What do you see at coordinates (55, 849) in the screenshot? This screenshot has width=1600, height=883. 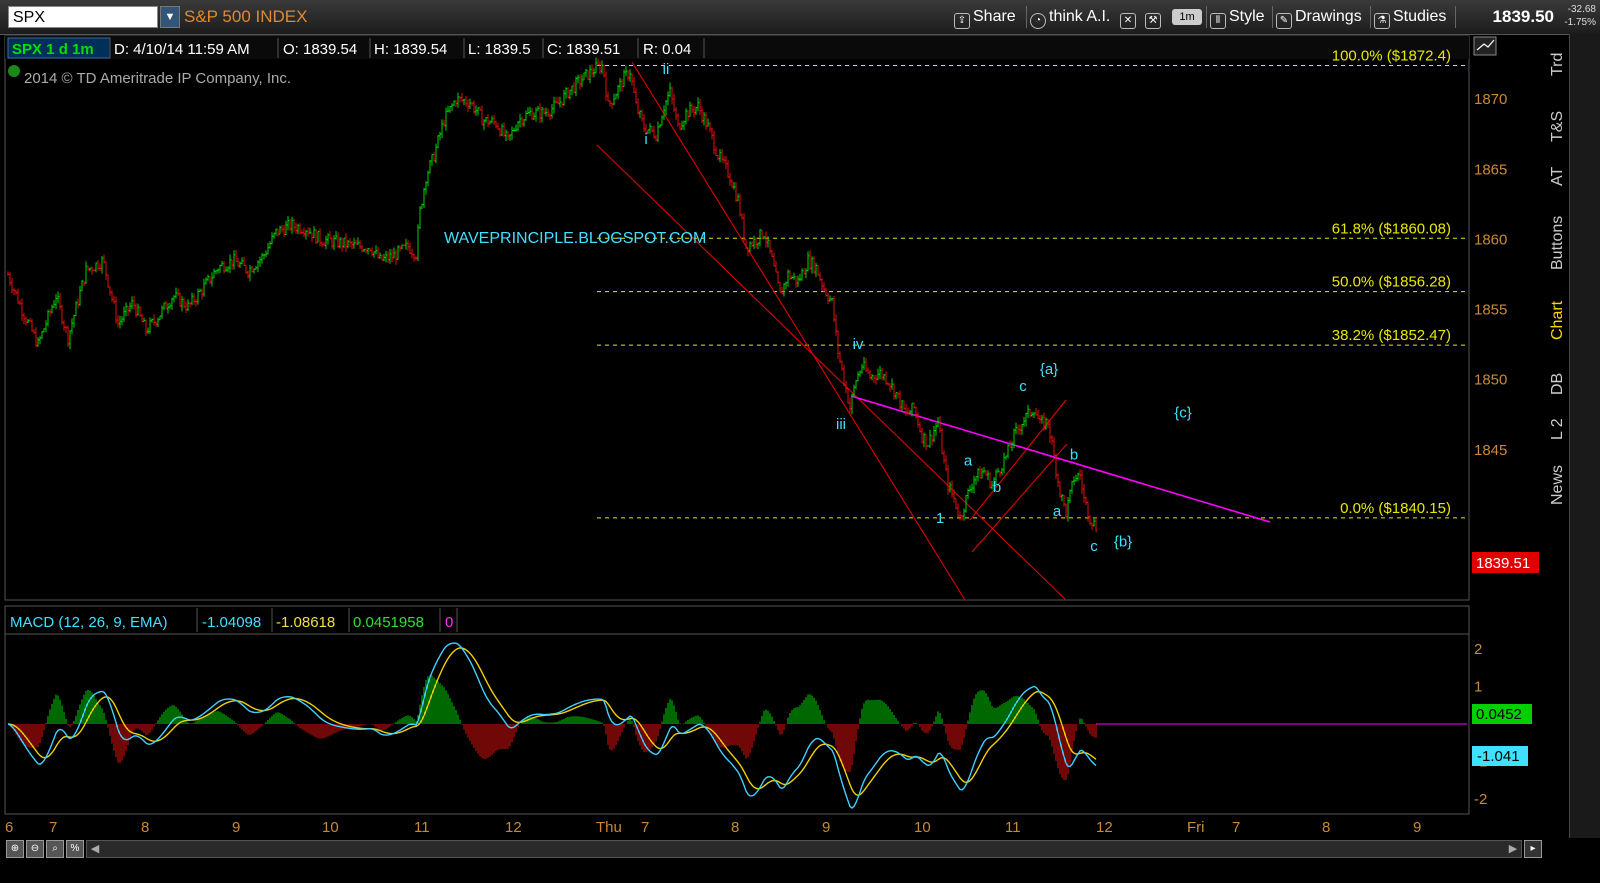 I see `zoom-icon: ⌕` at bounding box center [55, 849].